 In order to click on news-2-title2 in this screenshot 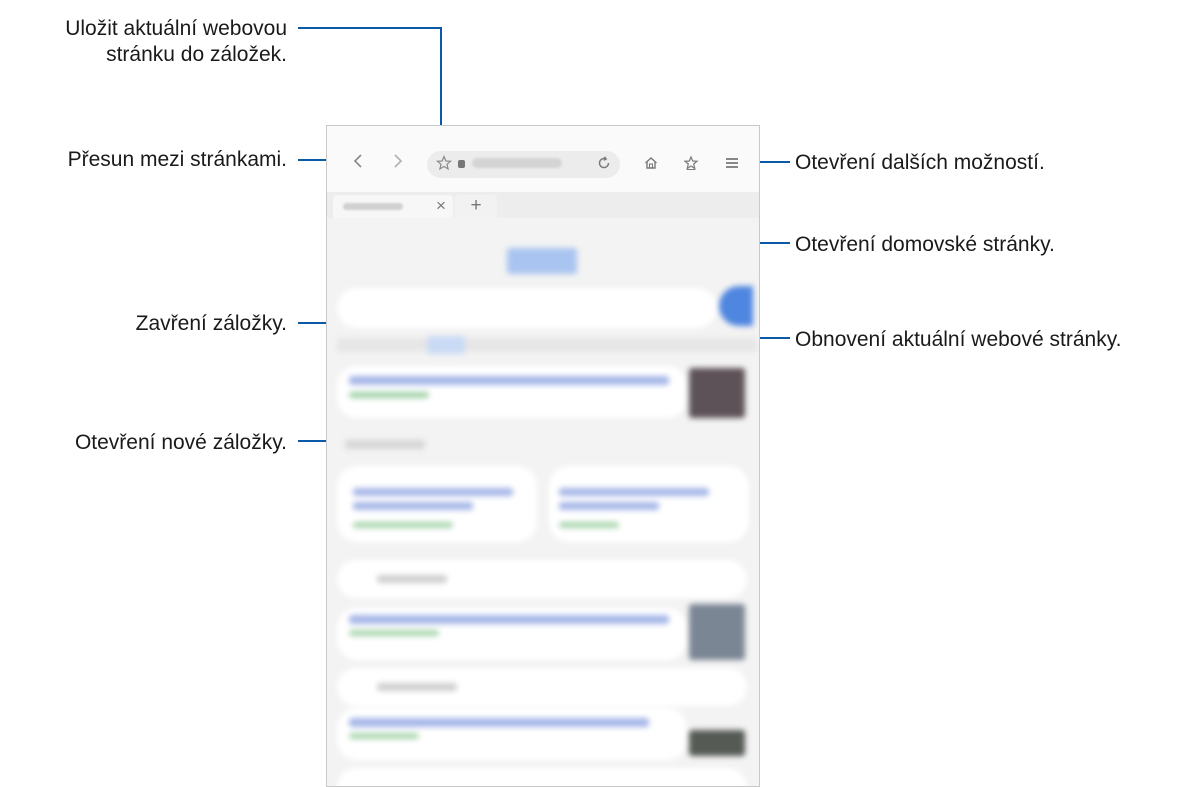, I will do `click(609, 506)`.